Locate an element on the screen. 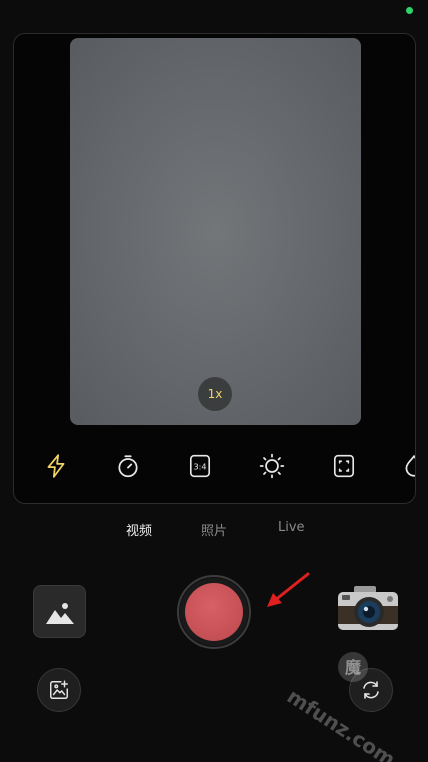 The height and width of the screenshot is (762, 428). zoom-button: 1x is located at coordinates (215, 394).